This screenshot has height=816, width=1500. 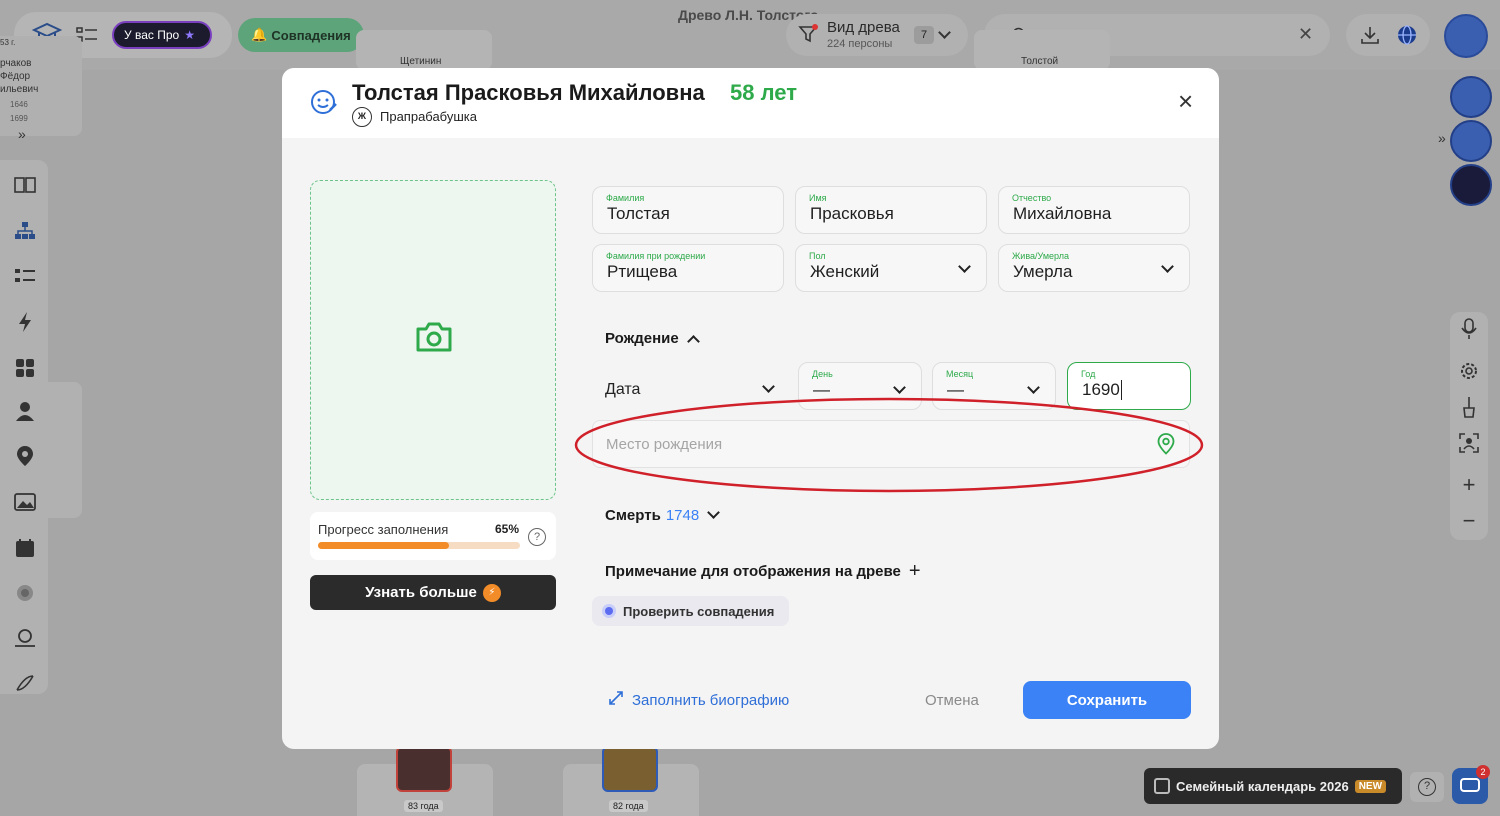 What do you see at coordinates (663, 515) in the screenshot?
I see `death-section-toggle: Смерть 1748` at bounding box center [663, 515].